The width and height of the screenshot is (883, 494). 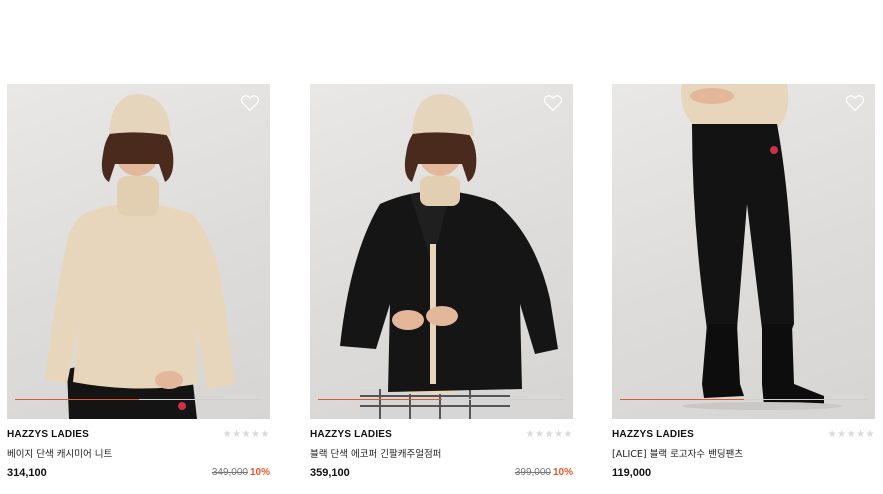 What do you see at coordinates (532, 472) in the screenshot?
I see `original-price: 399,000` at bounding box center [532, 472].